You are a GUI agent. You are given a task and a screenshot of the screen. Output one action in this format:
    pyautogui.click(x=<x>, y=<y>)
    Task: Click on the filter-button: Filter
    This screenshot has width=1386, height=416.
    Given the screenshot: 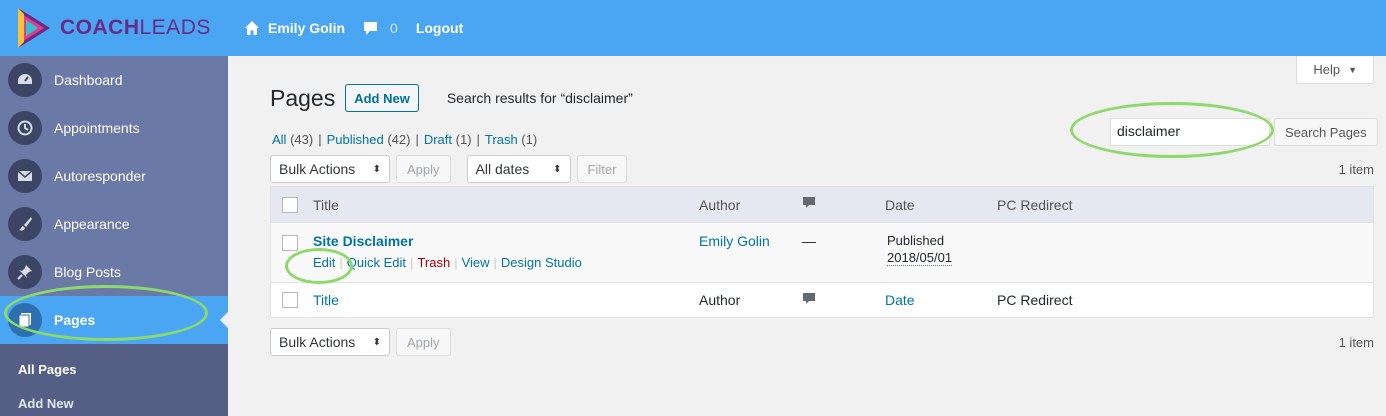 What is the action you would take?
    pyautogui.click(x=602, y=169)
    